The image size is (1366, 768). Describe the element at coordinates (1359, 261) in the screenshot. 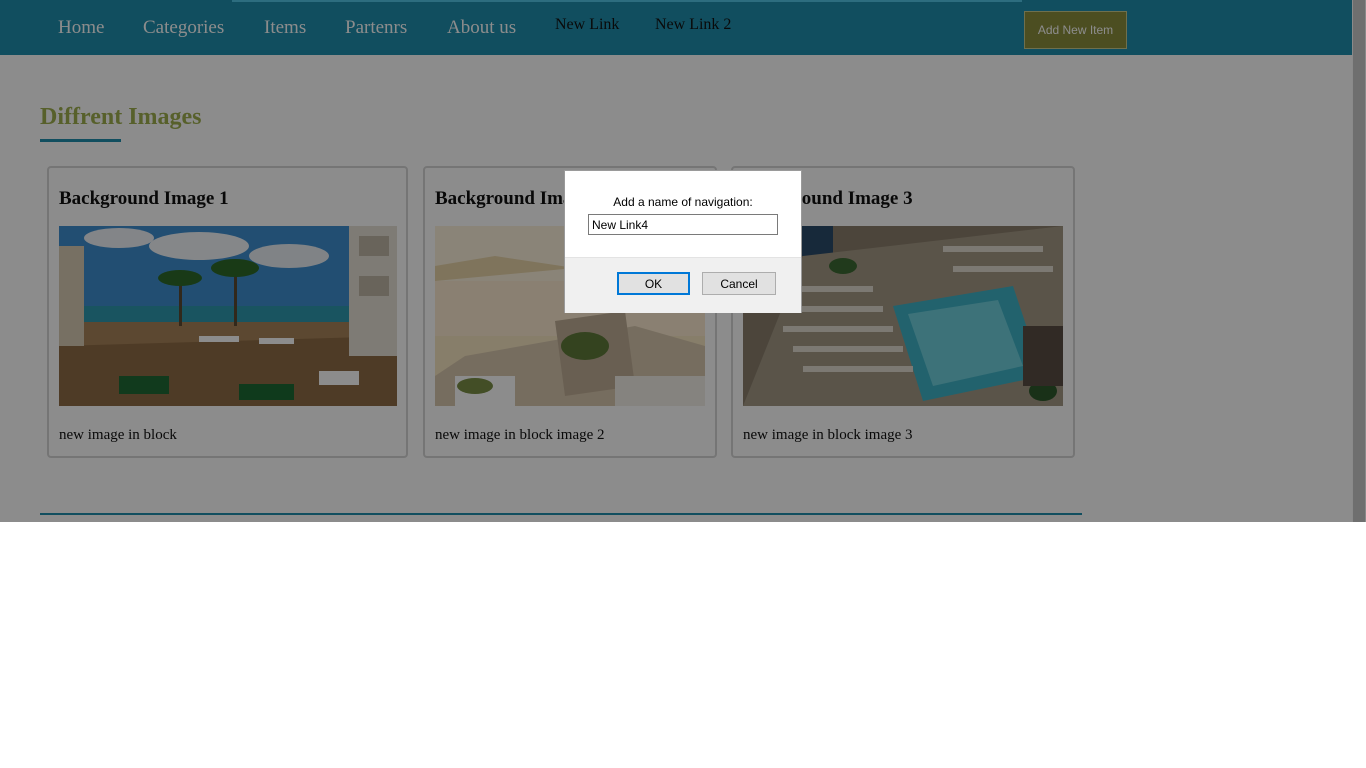

I see `scrollbar-thumb` at that location.